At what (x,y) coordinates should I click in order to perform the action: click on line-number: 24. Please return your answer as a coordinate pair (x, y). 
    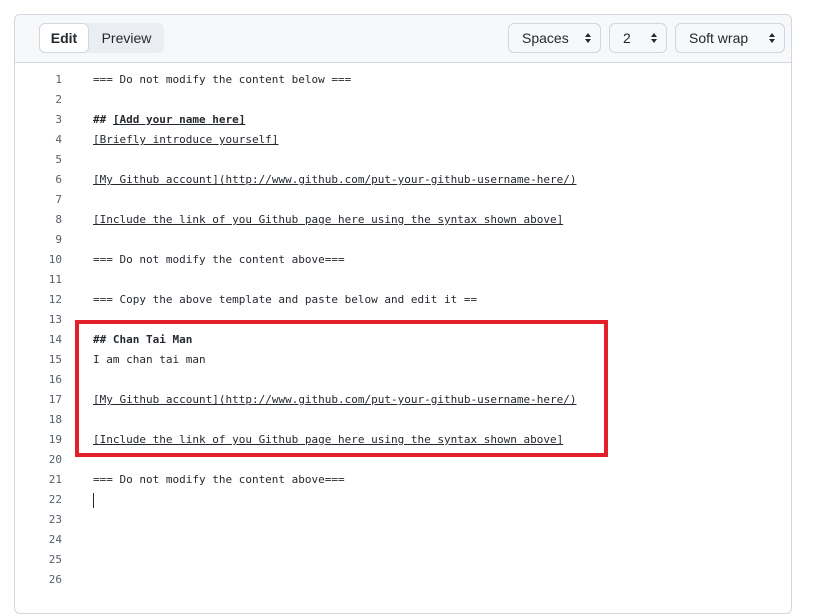
    Looking at the image, I should click on (55, 539).